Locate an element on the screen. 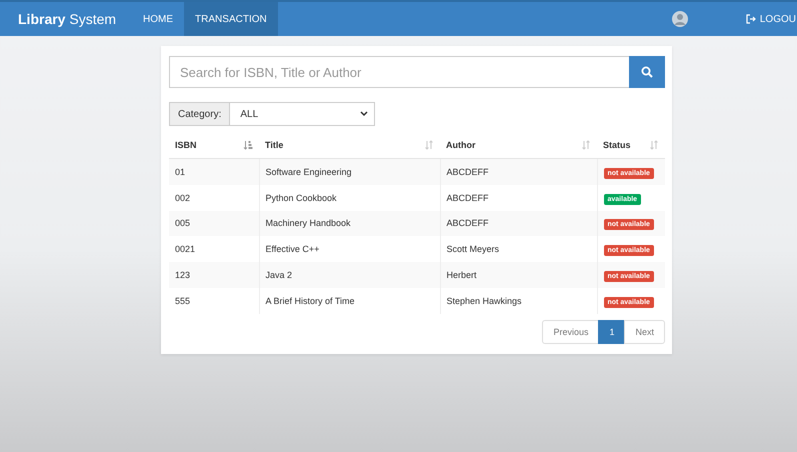 This screenshot has height=452, width=797. table-cell: Machinery Handbook is located at coordinates (349, 223).